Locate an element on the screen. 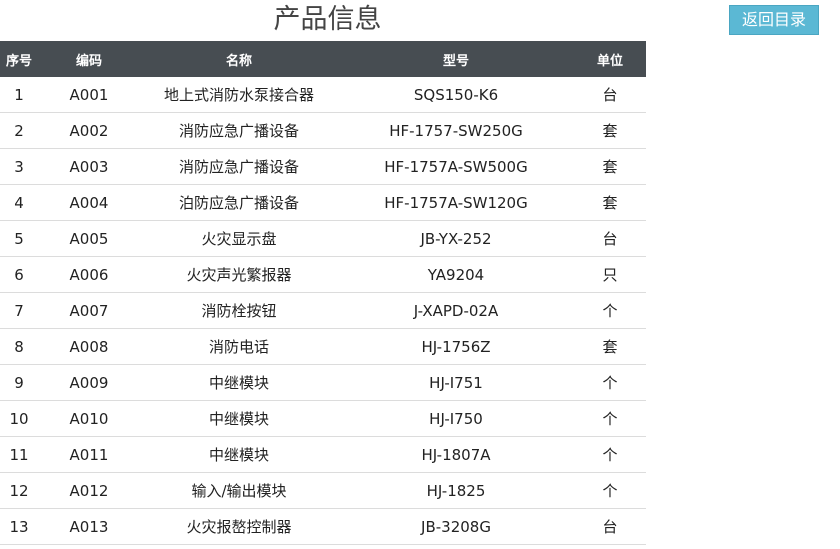 The height and width of the screenshot is (549, 840). column-header-unit: 单位 is located at coordinates (610, 59).